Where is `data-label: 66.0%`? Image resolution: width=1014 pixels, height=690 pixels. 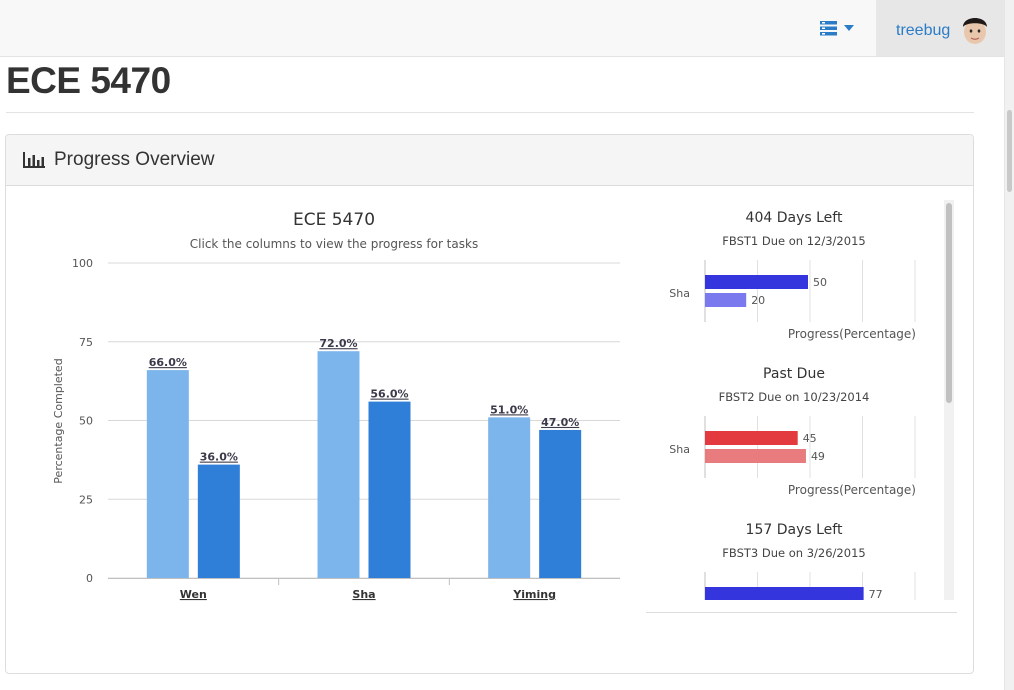
data-label: 66.0% is located at coordinates (168, 362).